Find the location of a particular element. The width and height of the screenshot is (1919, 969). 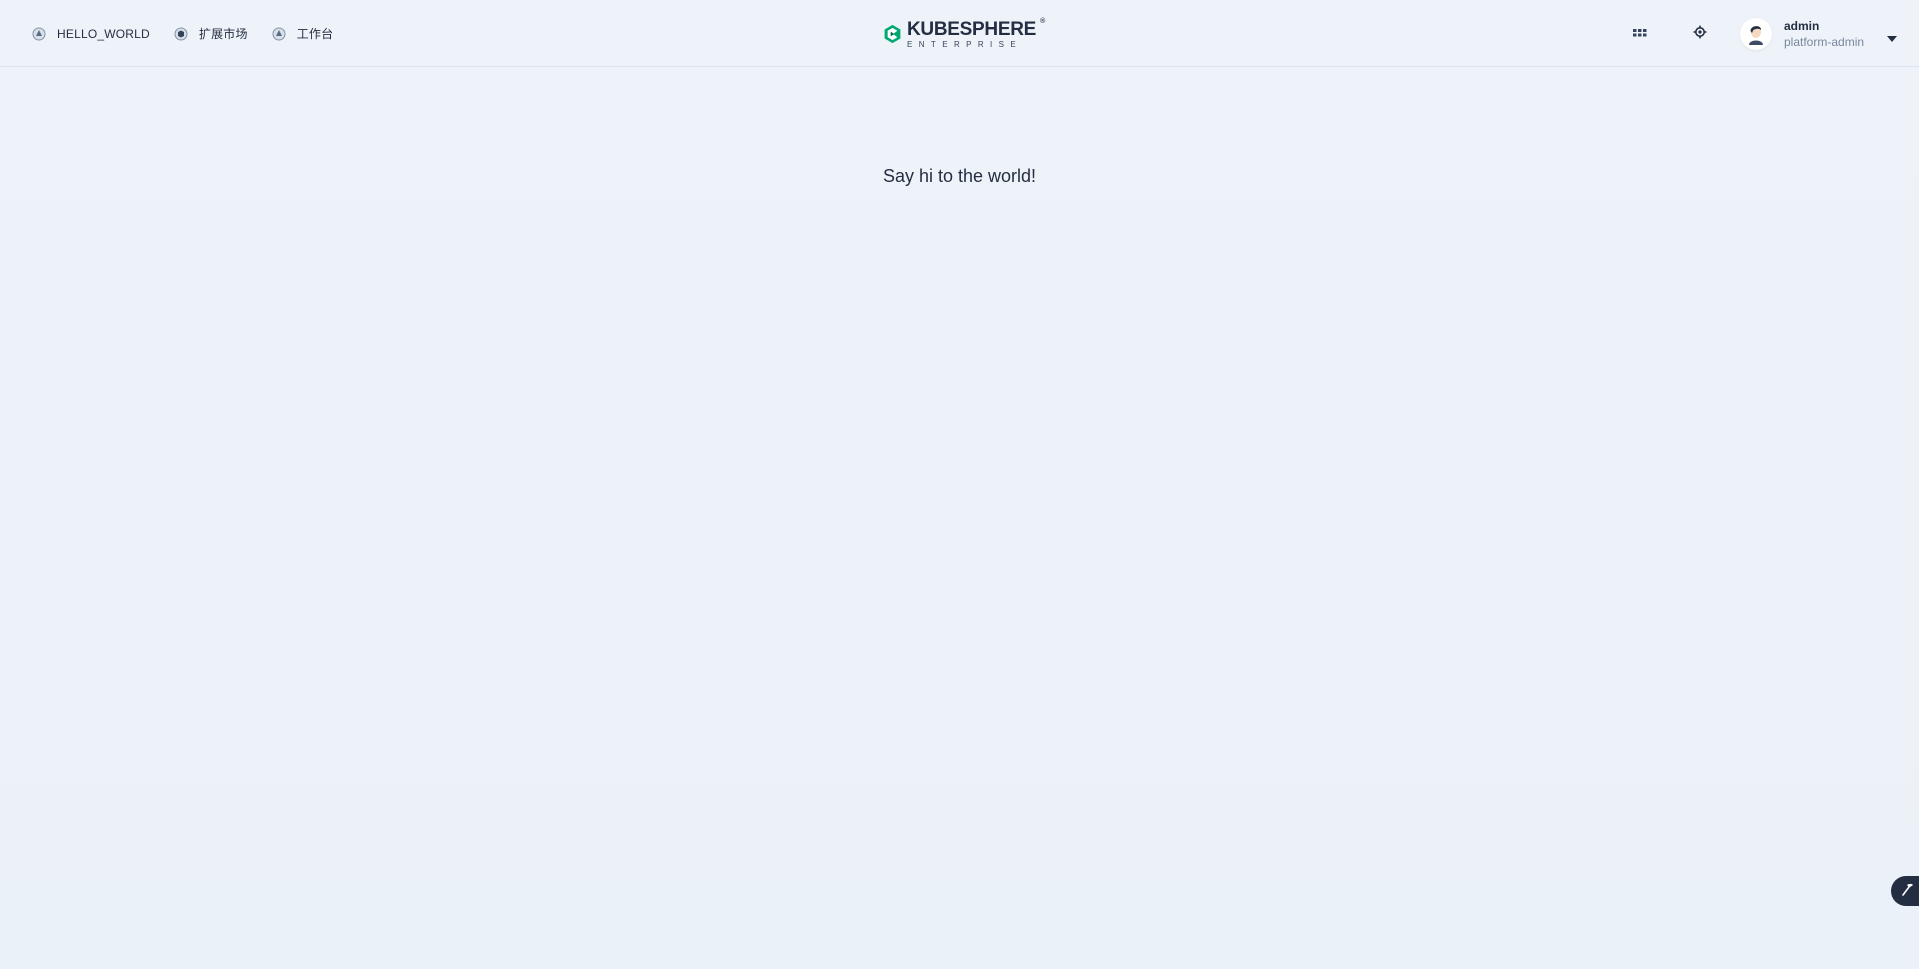

nav-menu: HELLO_WORLD 扩展市场 工作台 is located at coordinates (194, 33).